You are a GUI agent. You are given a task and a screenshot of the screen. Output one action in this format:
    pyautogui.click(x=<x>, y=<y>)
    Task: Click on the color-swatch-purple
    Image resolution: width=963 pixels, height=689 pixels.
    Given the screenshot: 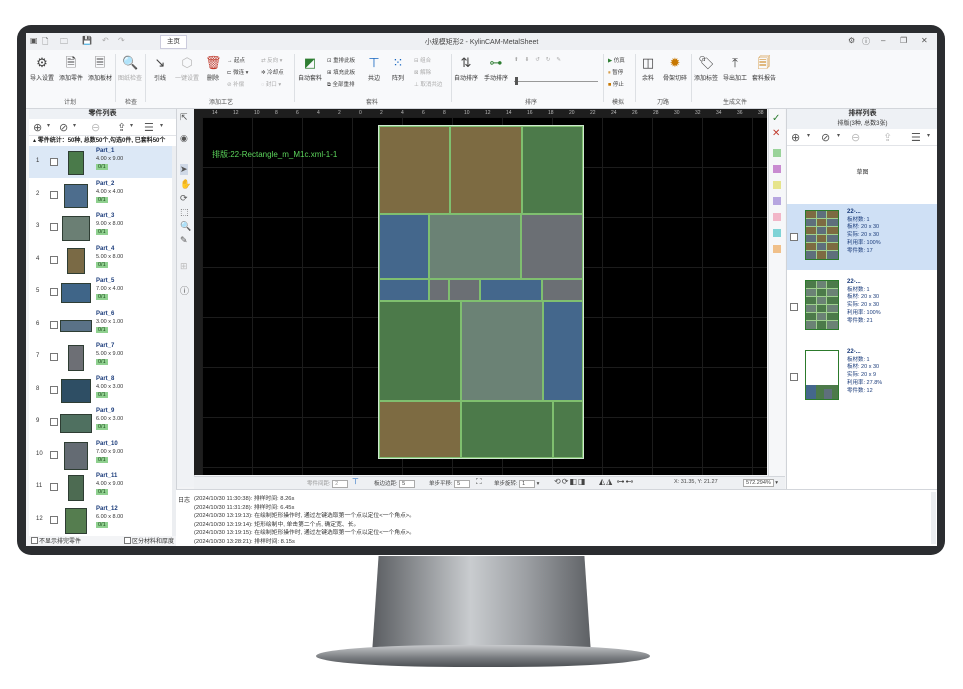 What is the action you would take?
    pyautogui.click(x=777, y=169)
    